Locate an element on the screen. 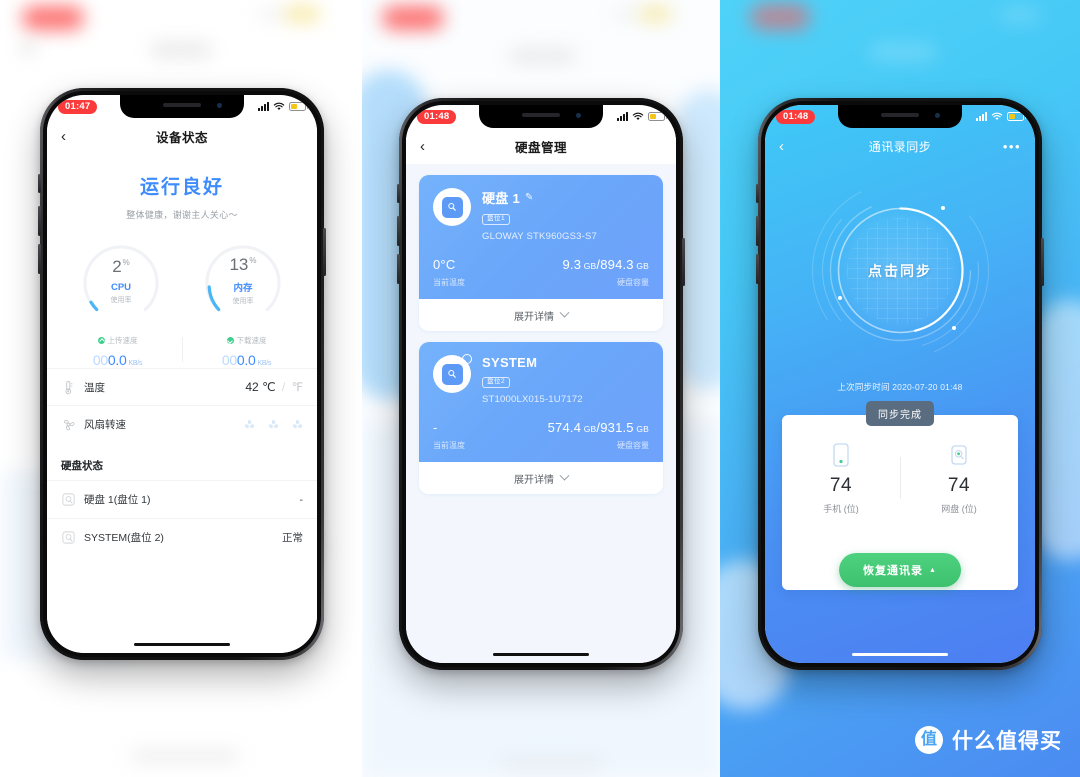 This screenshot has width=1080, height=777. upload-speed-value: 0.0 is located at coordinates (117, 360).